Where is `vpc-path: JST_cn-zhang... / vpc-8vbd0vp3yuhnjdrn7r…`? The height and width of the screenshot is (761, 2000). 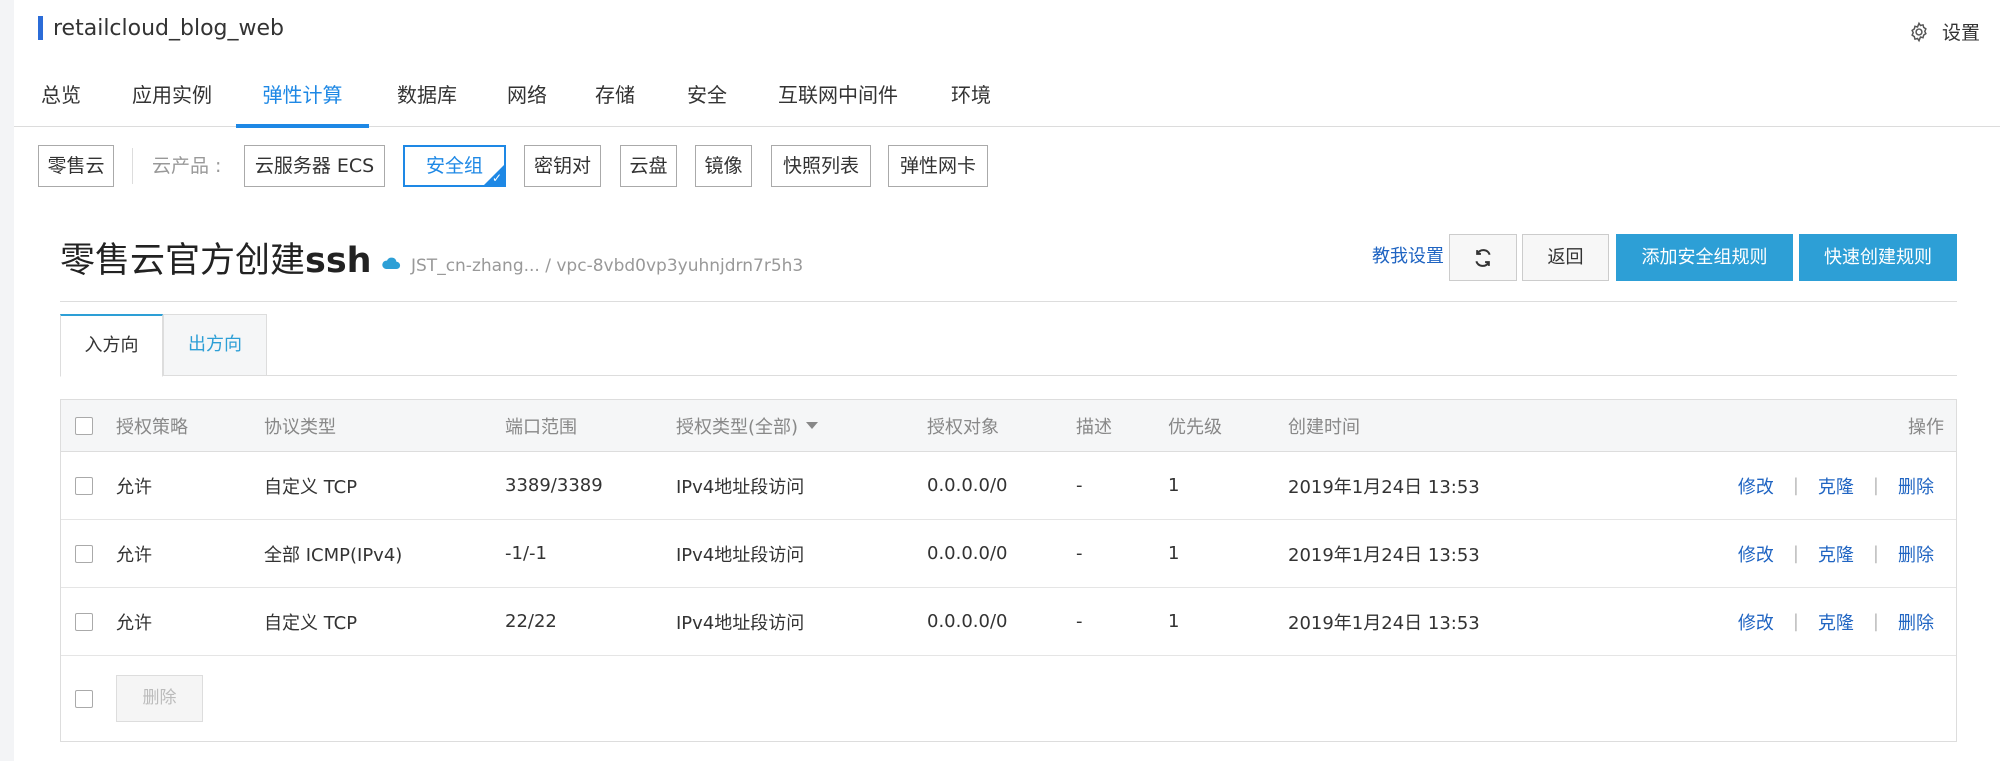
vpc-path: JST_cn-zhang... / vpc-8vbd0vp3yuhnjdrn7r… is located at coordinates (607, 266).